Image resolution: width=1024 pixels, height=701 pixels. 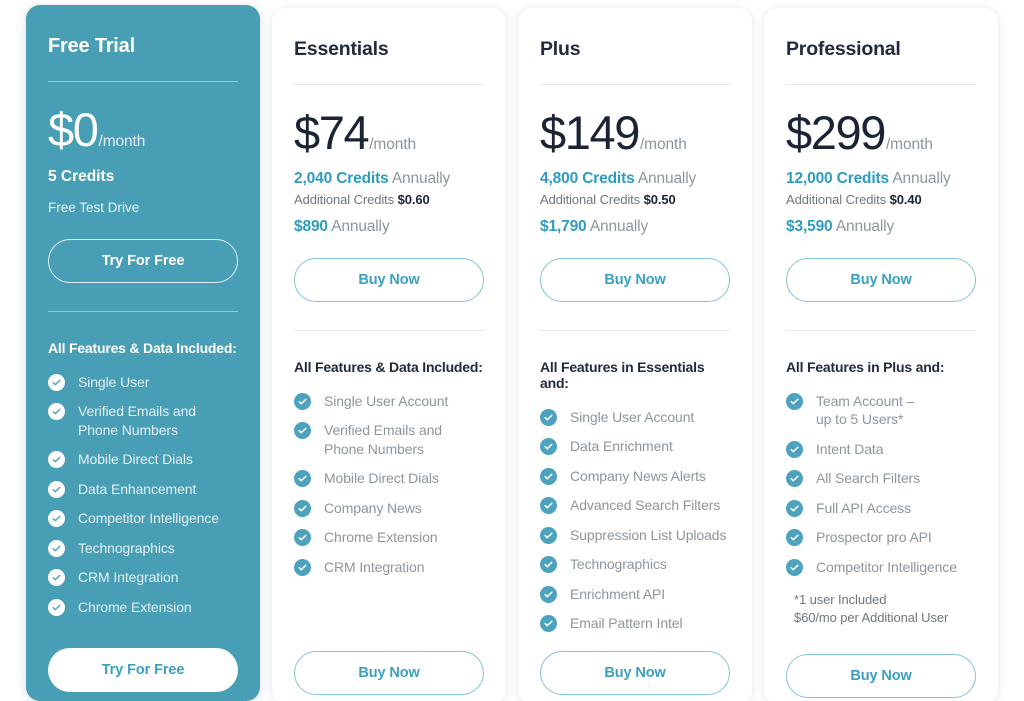 I want to click on plan-price: $0, so click(x=73, y=129).